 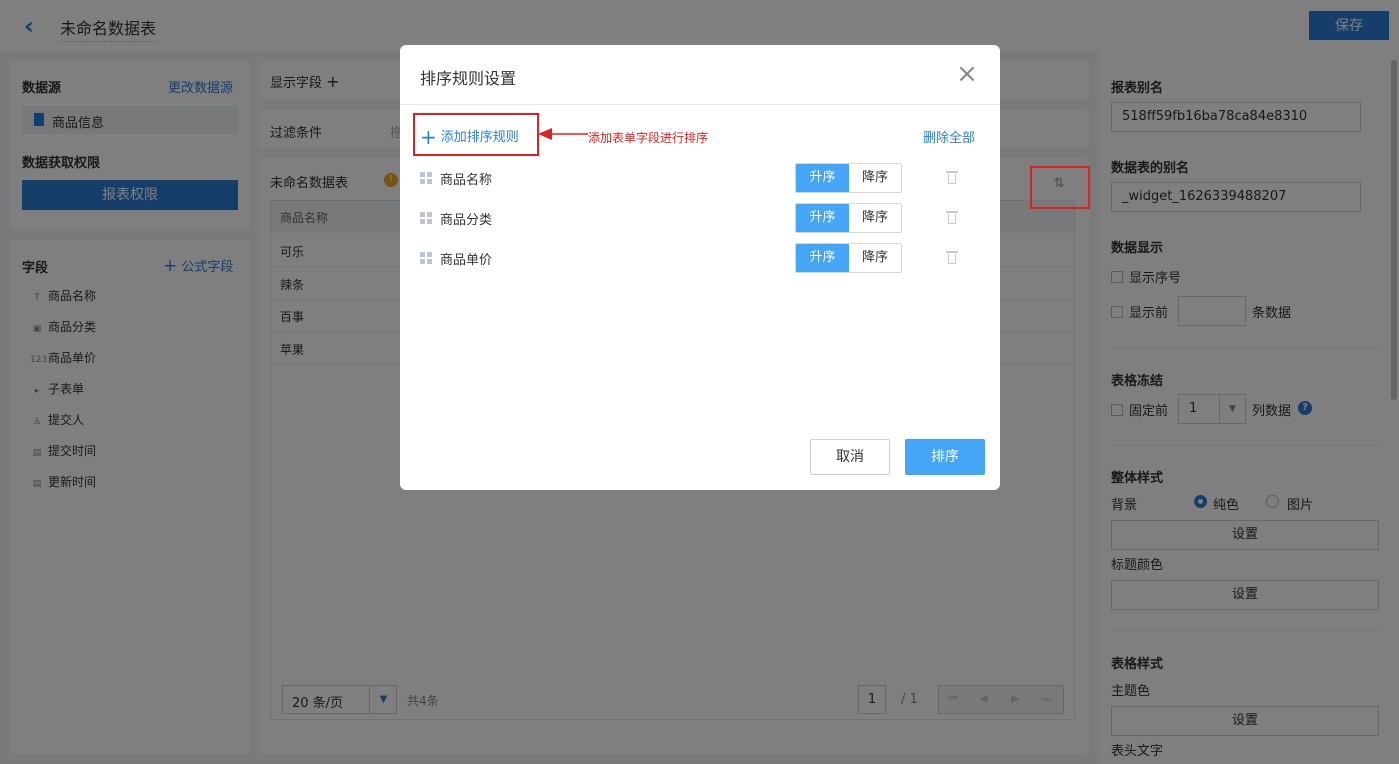 I want to click on add-sort-rule-button: + 添加排序规则, so click(x=469, y=137).